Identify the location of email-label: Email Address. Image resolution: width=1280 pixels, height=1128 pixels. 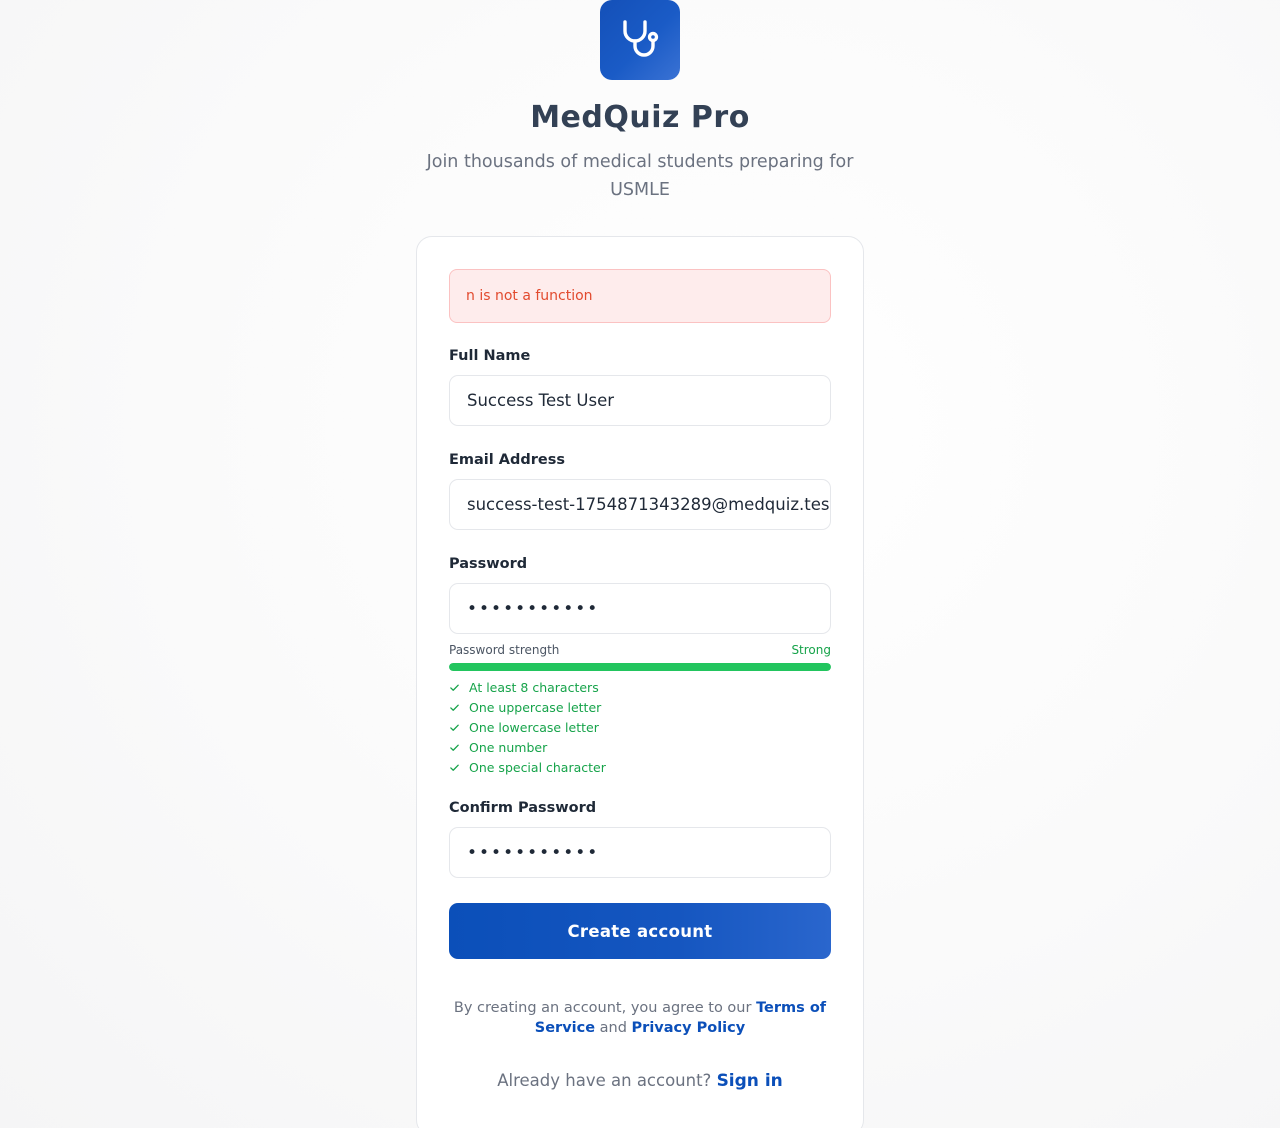
(507, 460).